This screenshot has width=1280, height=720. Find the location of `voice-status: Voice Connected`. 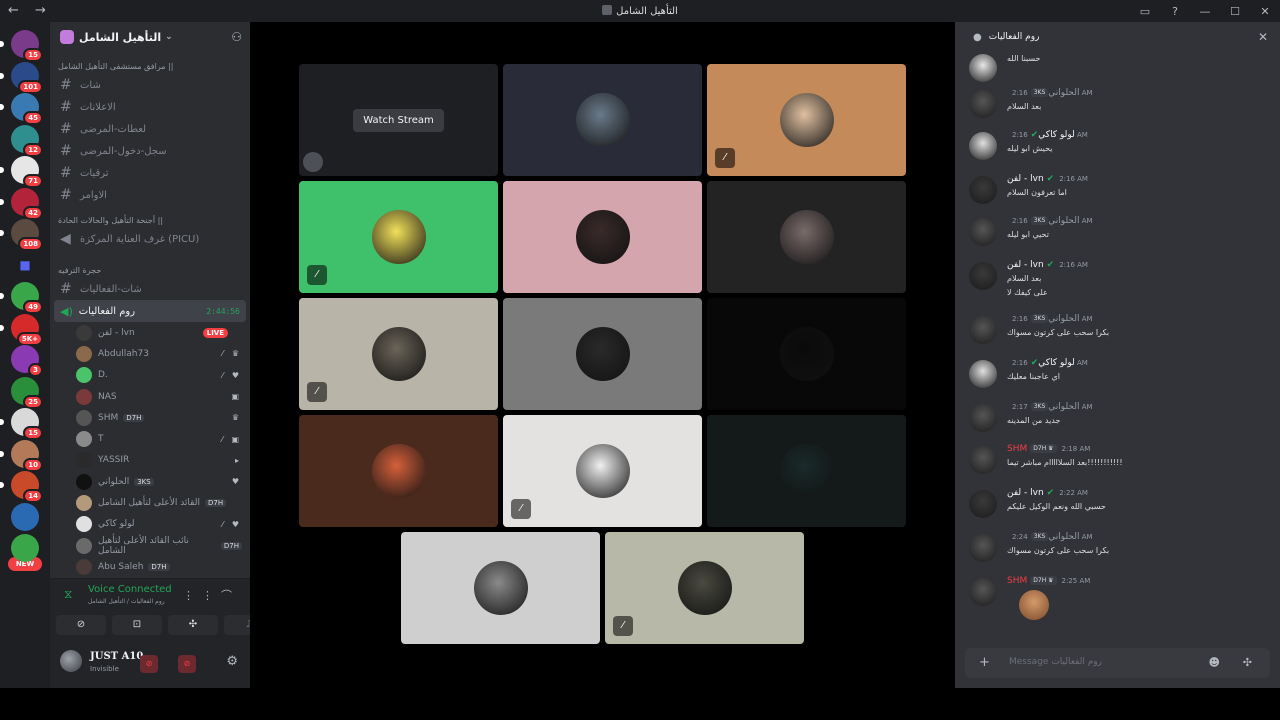

voice-status: Voice Connected is located at coordinates (130, 589).